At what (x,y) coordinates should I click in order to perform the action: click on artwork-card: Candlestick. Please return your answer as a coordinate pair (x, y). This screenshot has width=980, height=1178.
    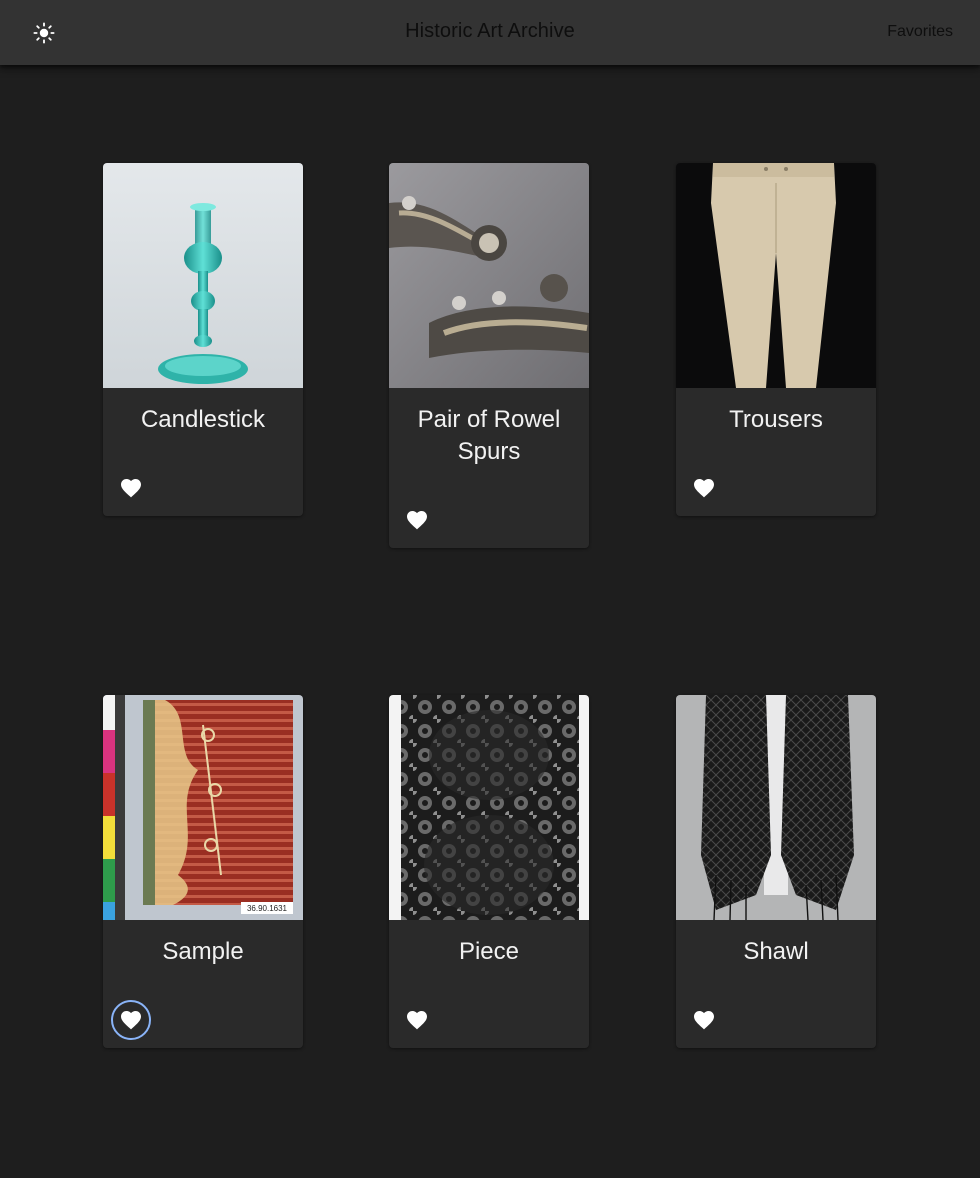
    Looking at the image, I should click on (203, 339).